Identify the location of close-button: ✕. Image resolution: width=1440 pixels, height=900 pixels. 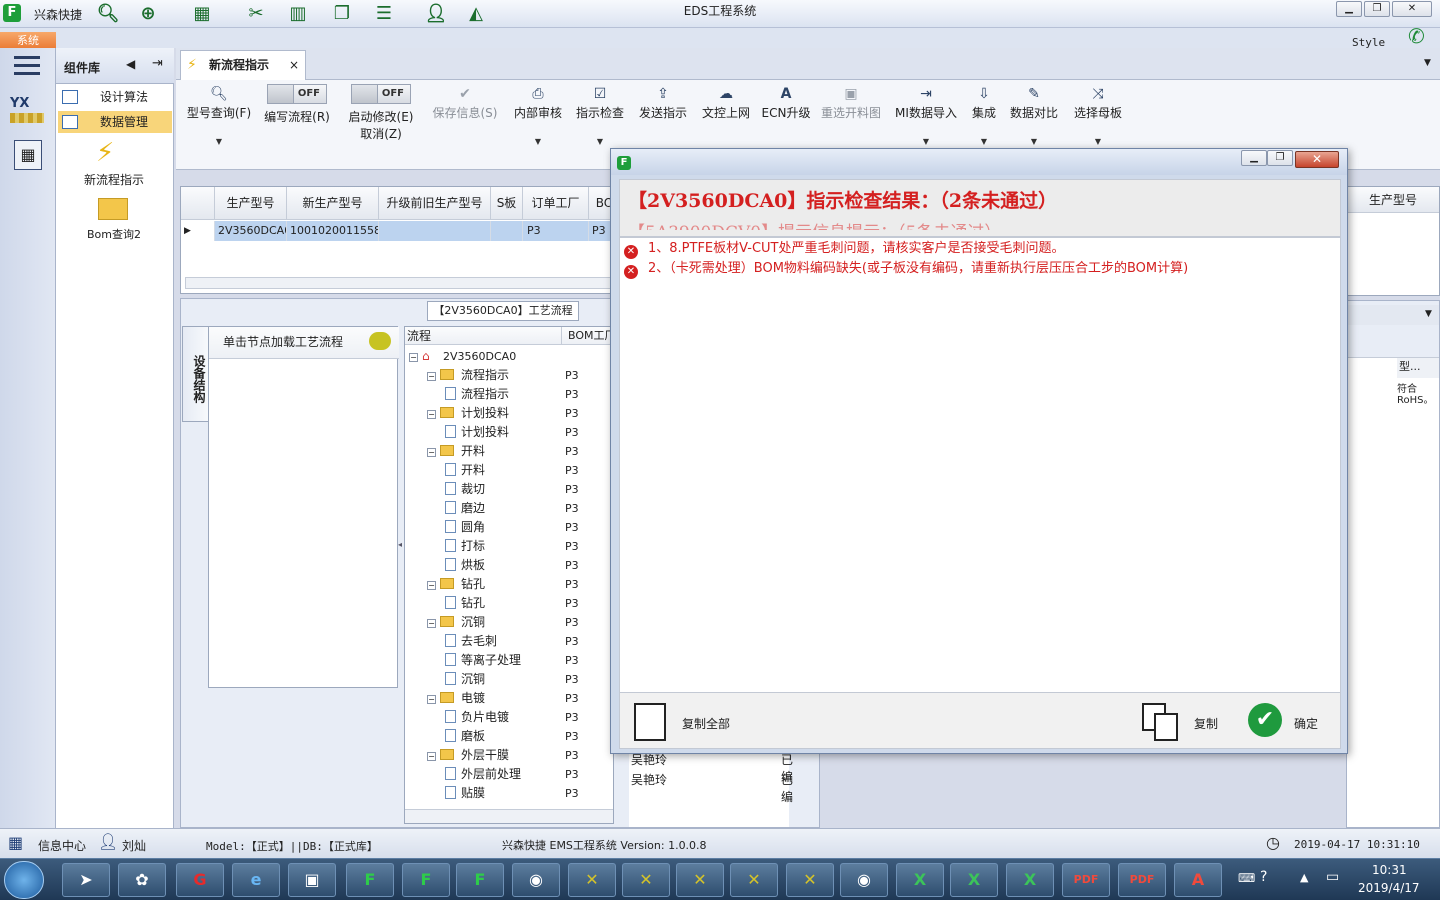
(1412, 9).